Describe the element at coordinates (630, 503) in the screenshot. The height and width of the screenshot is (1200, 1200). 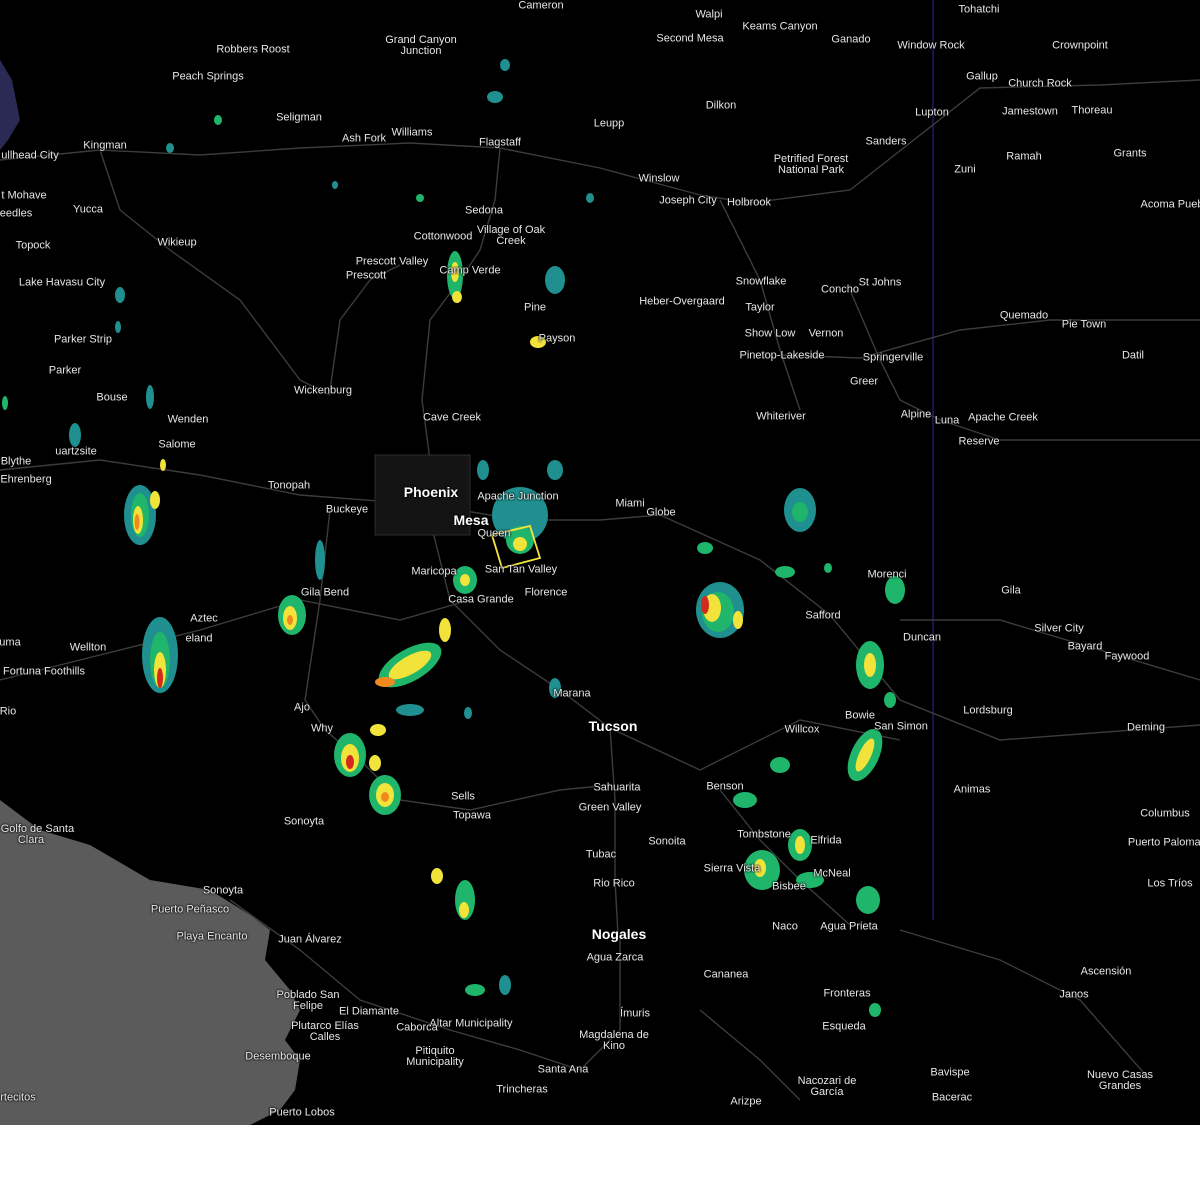
I see `place-label-miami: Miami` at that location.